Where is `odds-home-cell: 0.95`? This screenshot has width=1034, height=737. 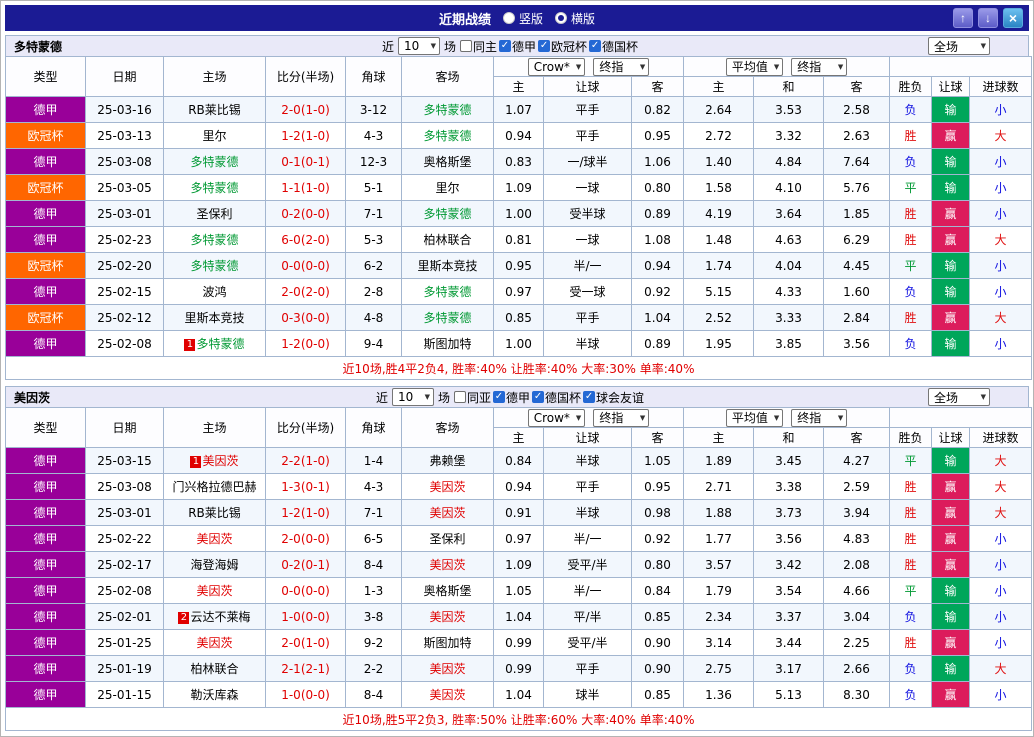
odds-home-cell: 0.95 is located at coordinates (518, 265).